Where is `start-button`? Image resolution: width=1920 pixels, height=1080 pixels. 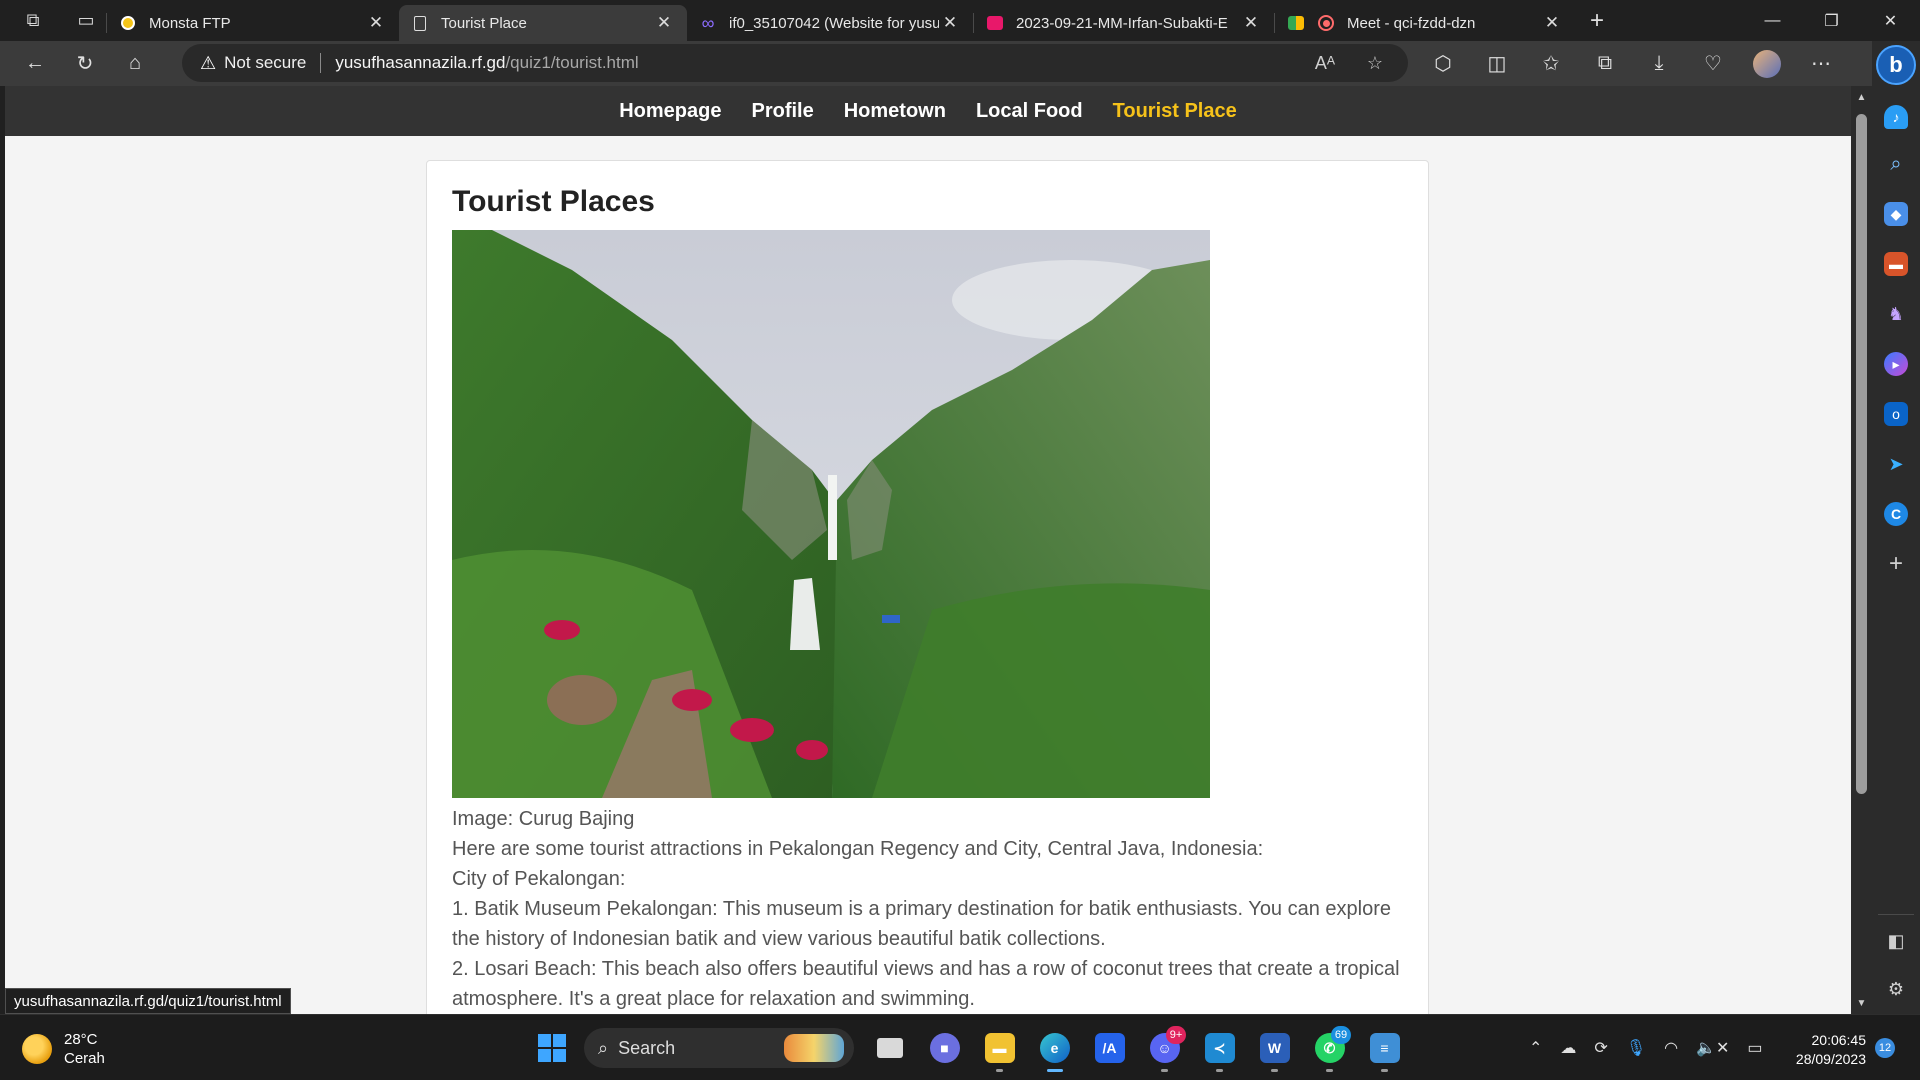 start-button is located at coordinates (552, 1048).